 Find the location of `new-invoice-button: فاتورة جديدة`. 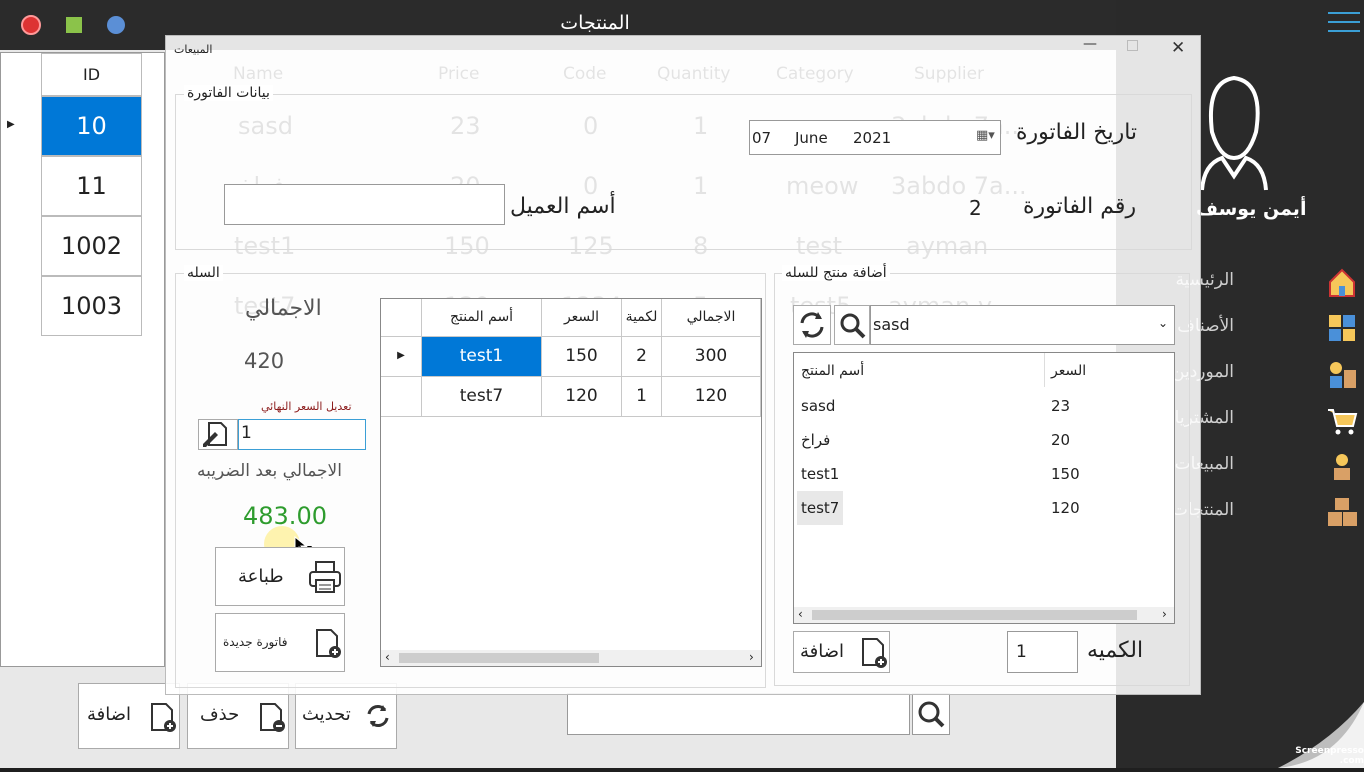

new-invoice-button: فاتورة جديدة is located at coordinates (280, 642).